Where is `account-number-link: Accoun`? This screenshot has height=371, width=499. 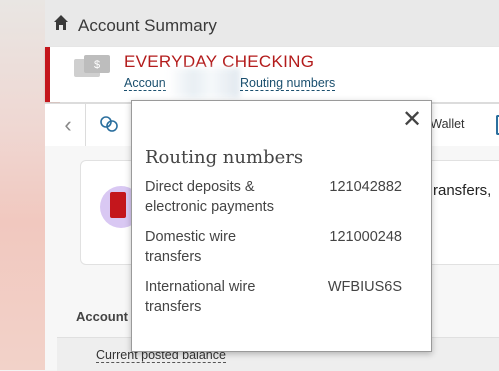
account-number-link: Accoun is located at coordinates (145, 83).